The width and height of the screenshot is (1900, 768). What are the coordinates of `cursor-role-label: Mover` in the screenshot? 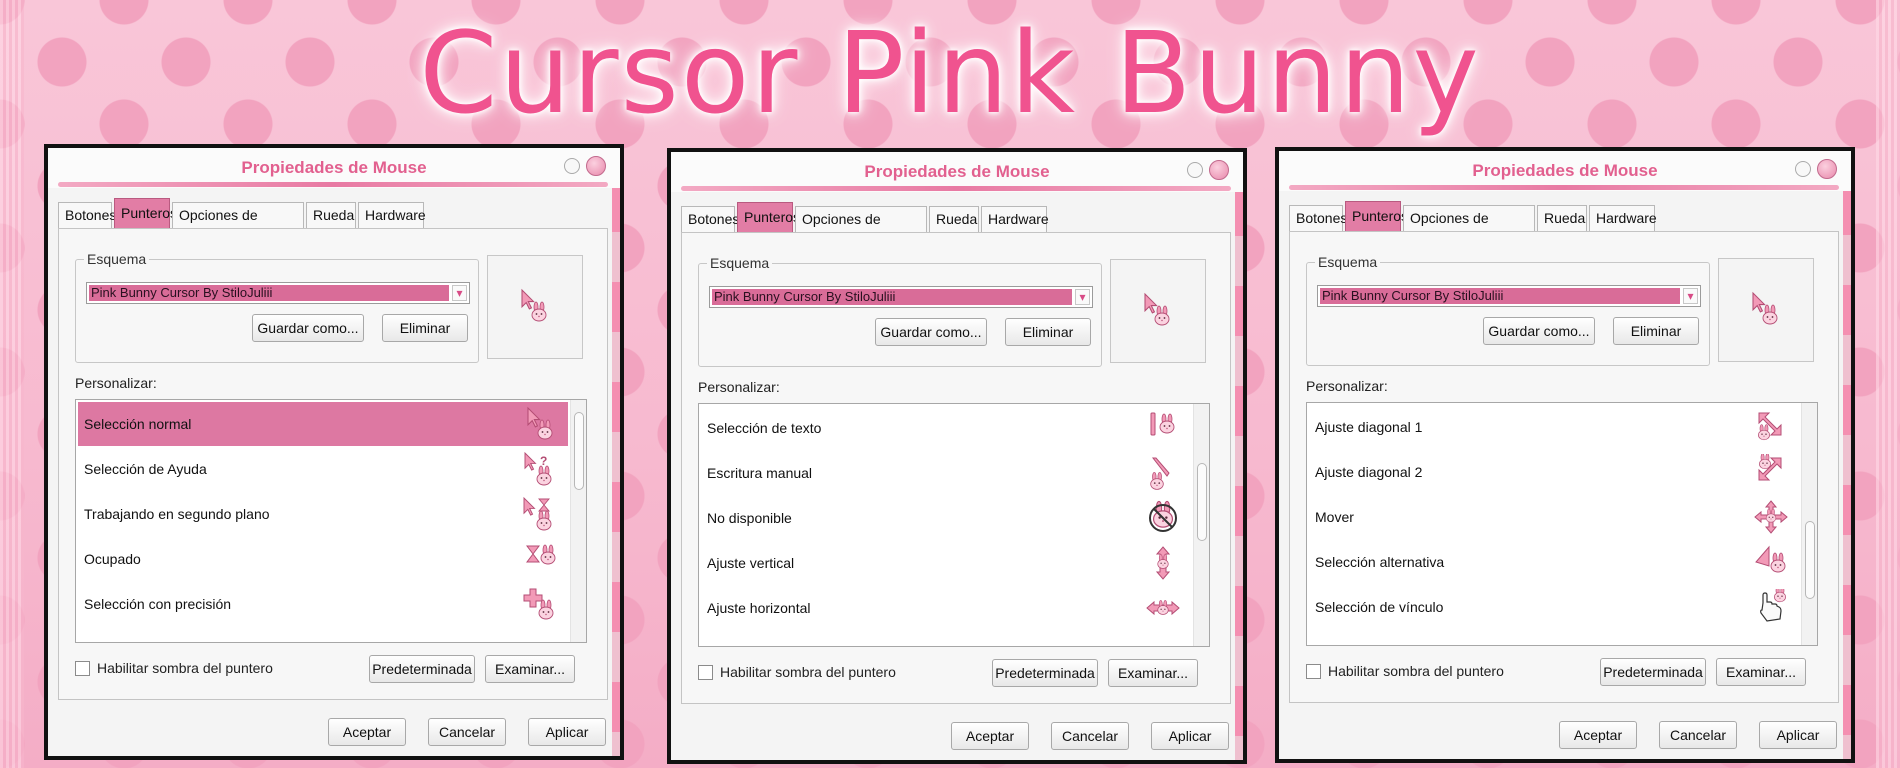 It's located at (1334, 517).